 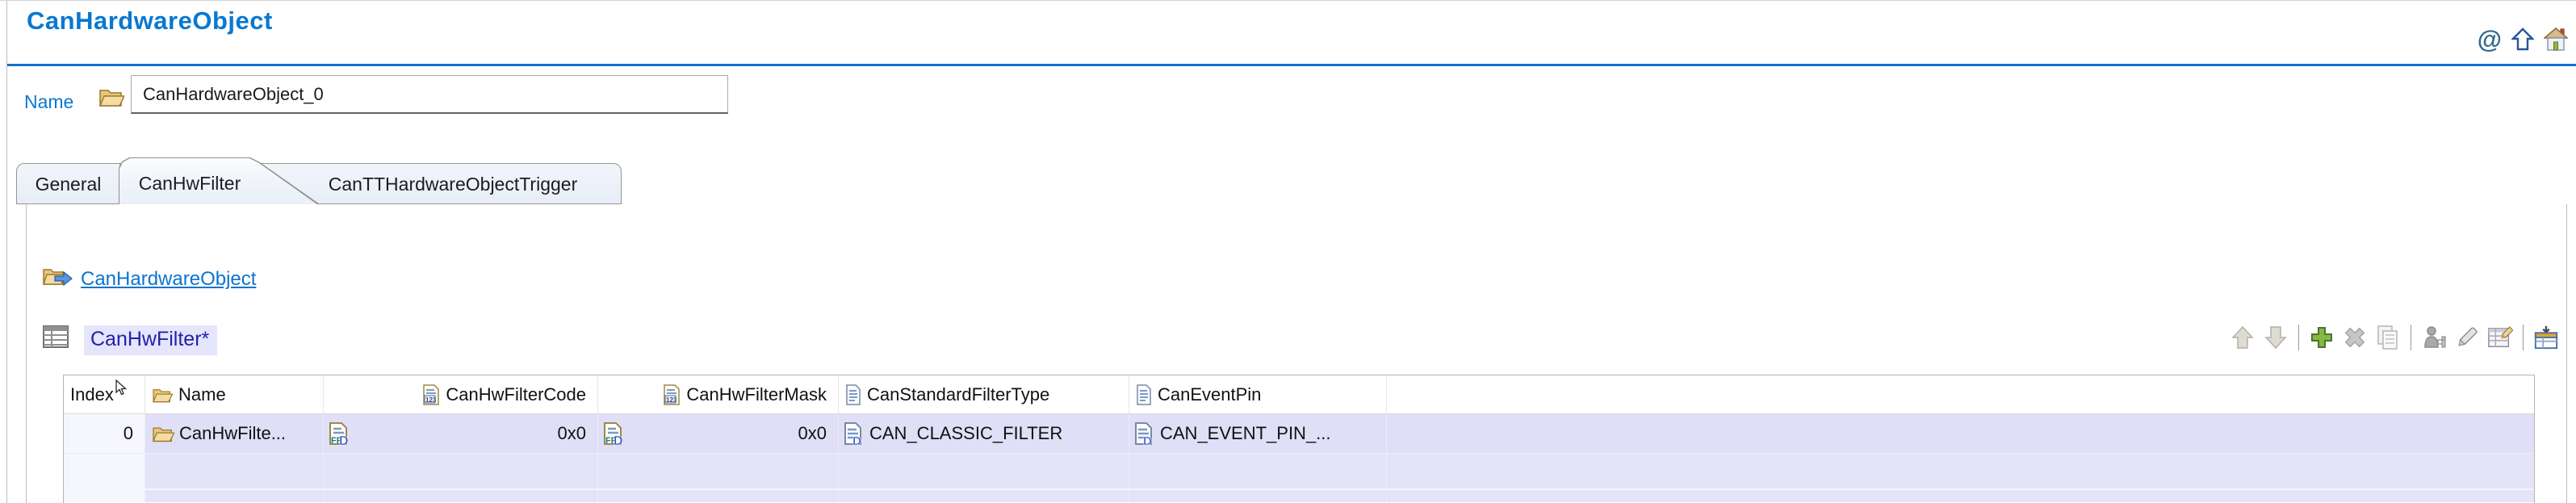 What do you see at coordinates (718, 433) in the screenshot?
I see `cell-canhwfiltermask: FF D 0x0` at bounding box center [718, 433].